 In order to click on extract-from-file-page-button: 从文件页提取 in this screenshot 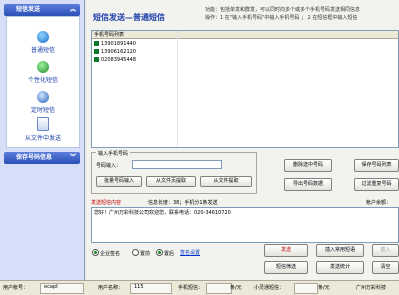, I will do `click(171, 181)`.